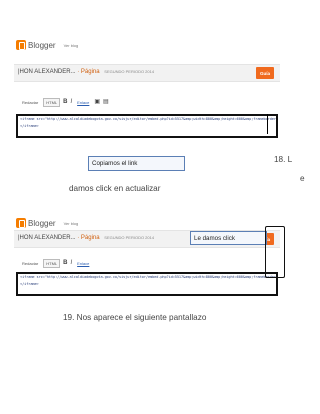  I want to click on highlight-arrow-frame, so click(275, 252).